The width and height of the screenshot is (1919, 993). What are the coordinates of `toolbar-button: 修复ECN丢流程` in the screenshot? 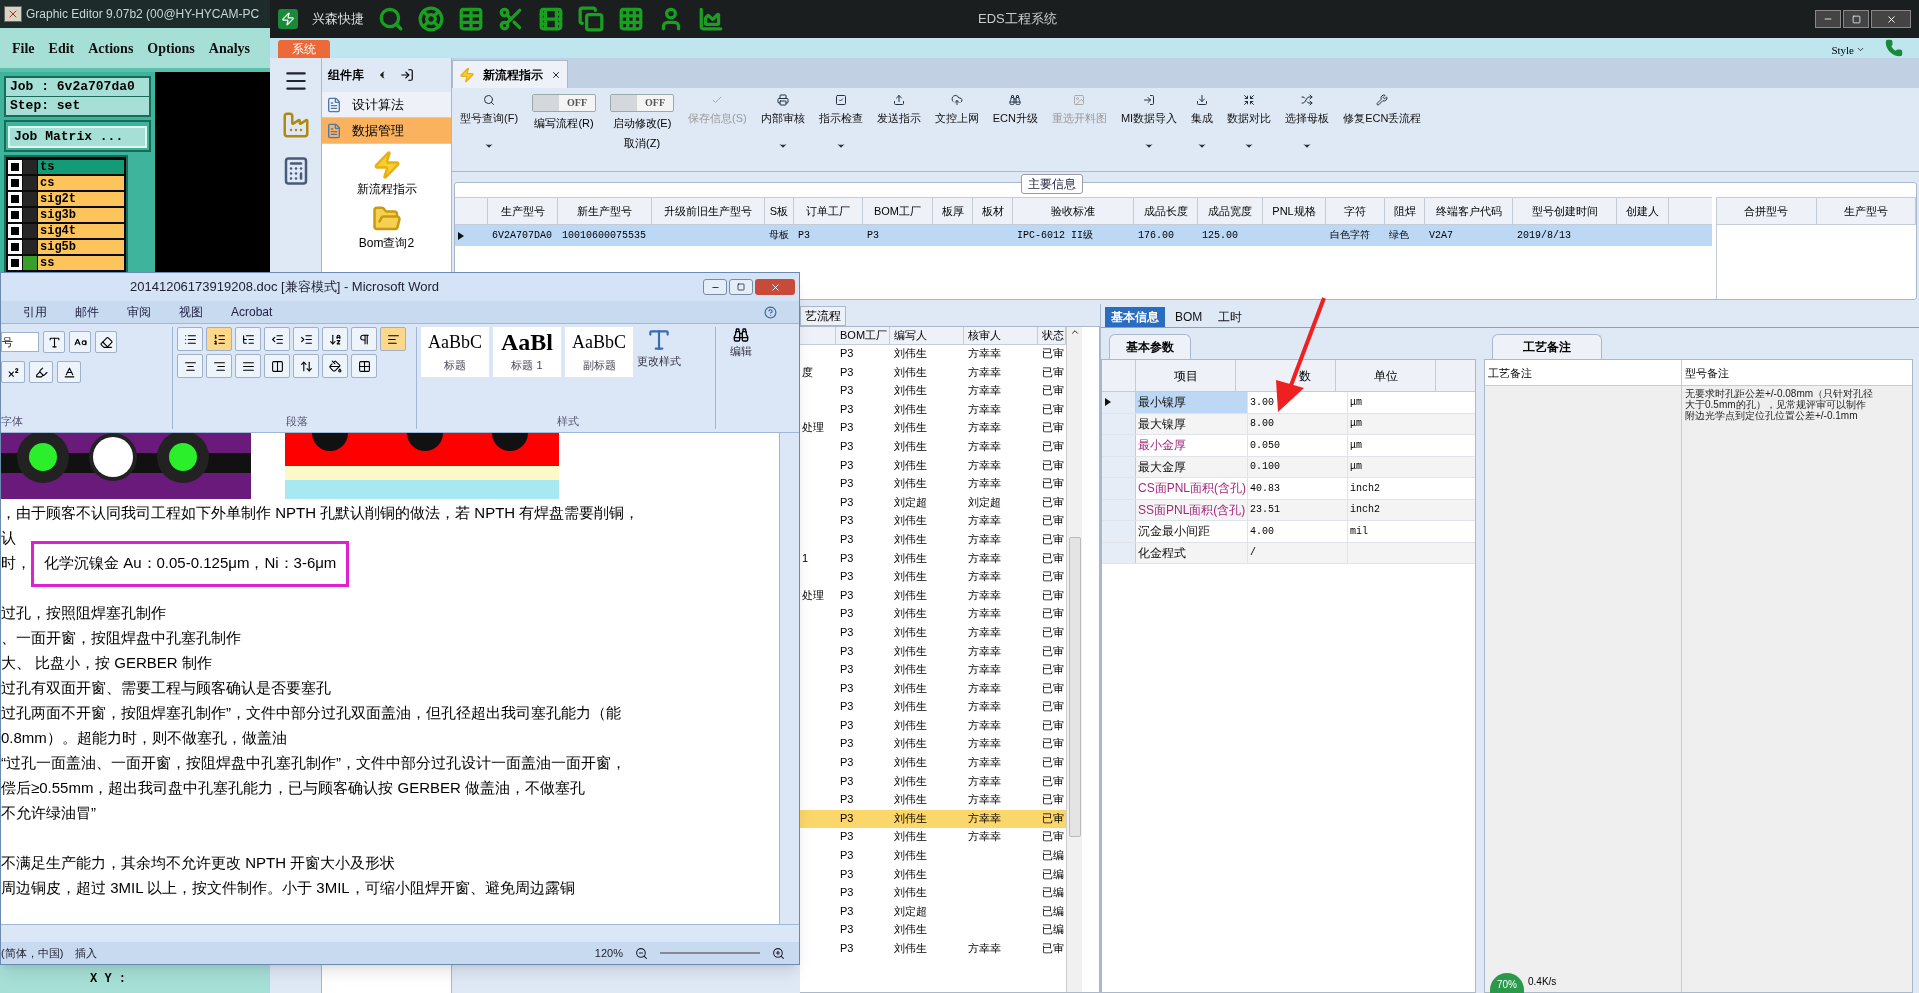 It's located at (1382, 110).